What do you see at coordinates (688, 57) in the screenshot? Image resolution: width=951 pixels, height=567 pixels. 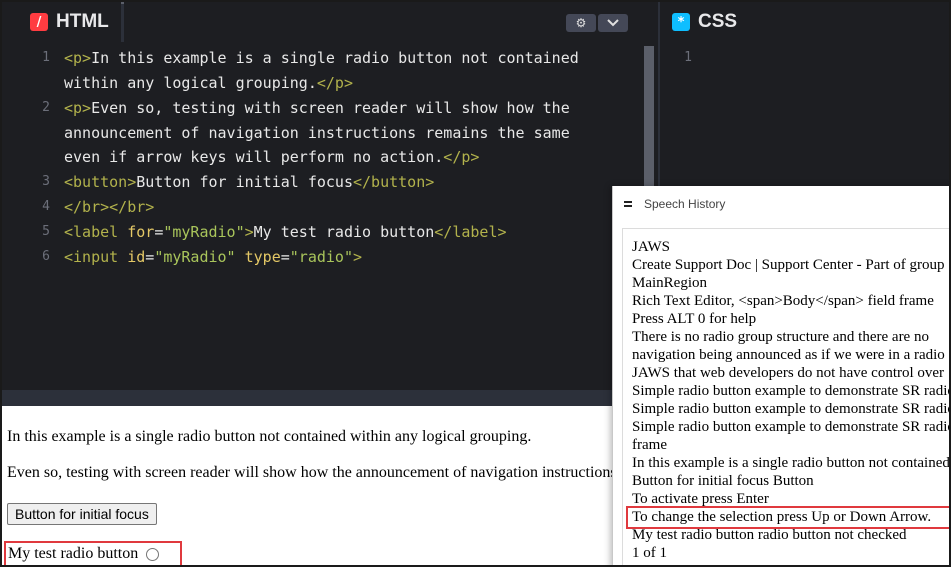 I see `css-line-number: 1` at bounding box center [688, 57].